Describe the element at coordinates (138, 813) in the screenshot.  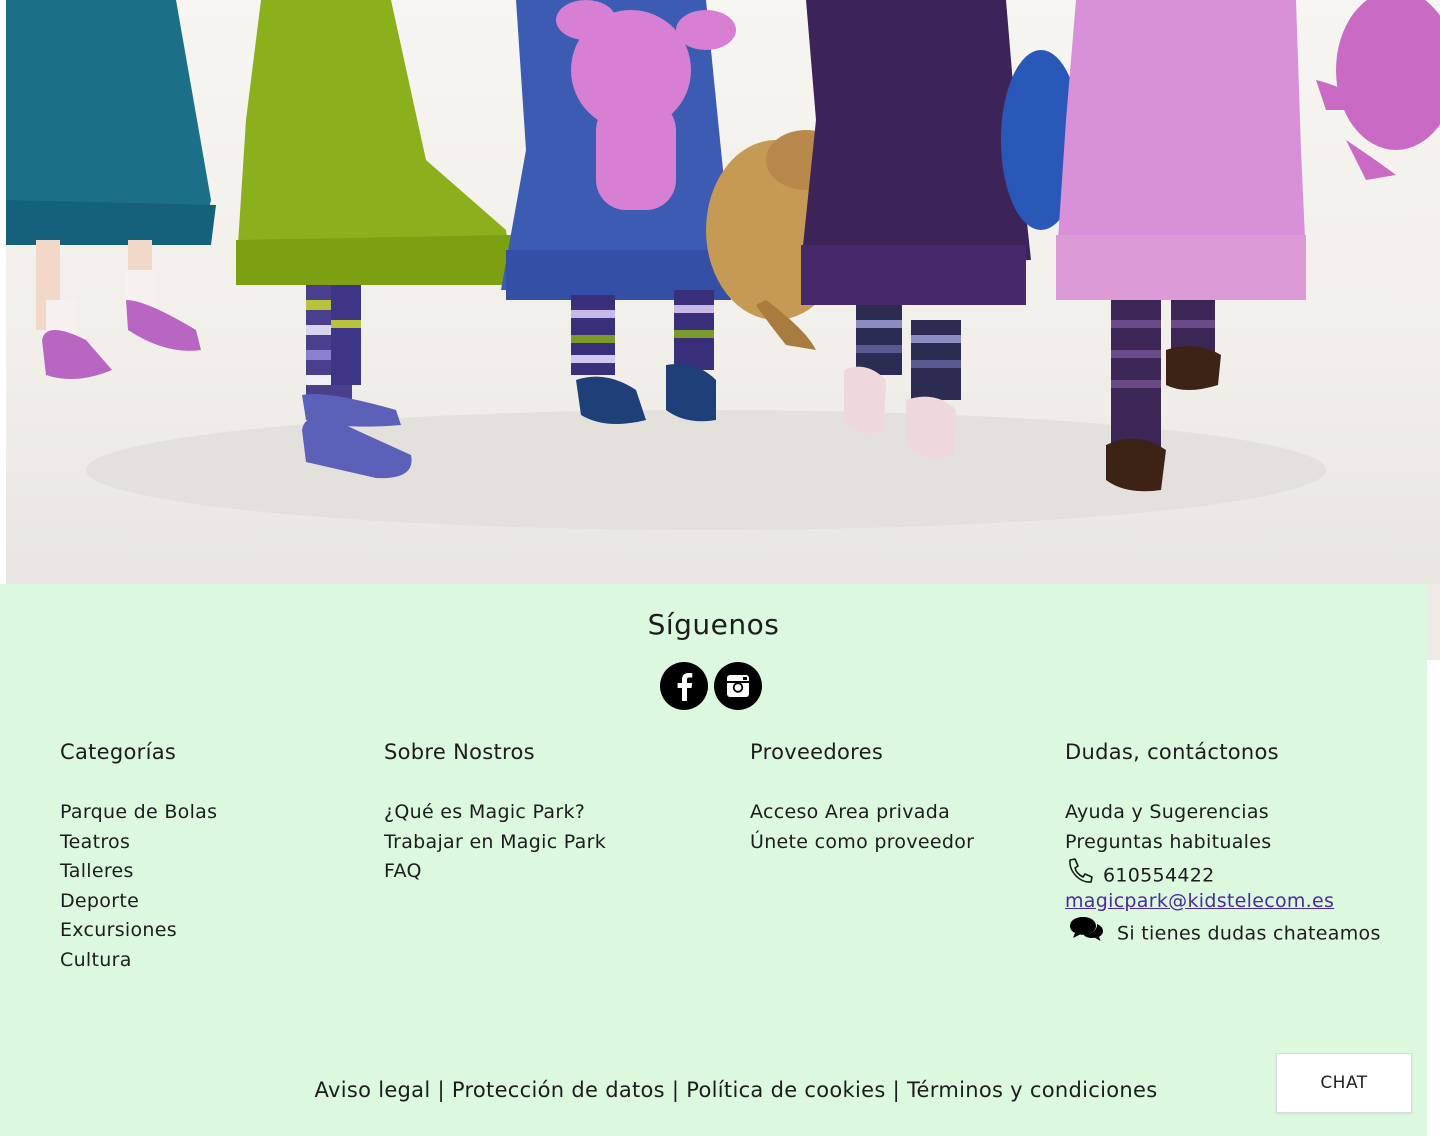
I see `category-link: Parque de Bolas` at that location.